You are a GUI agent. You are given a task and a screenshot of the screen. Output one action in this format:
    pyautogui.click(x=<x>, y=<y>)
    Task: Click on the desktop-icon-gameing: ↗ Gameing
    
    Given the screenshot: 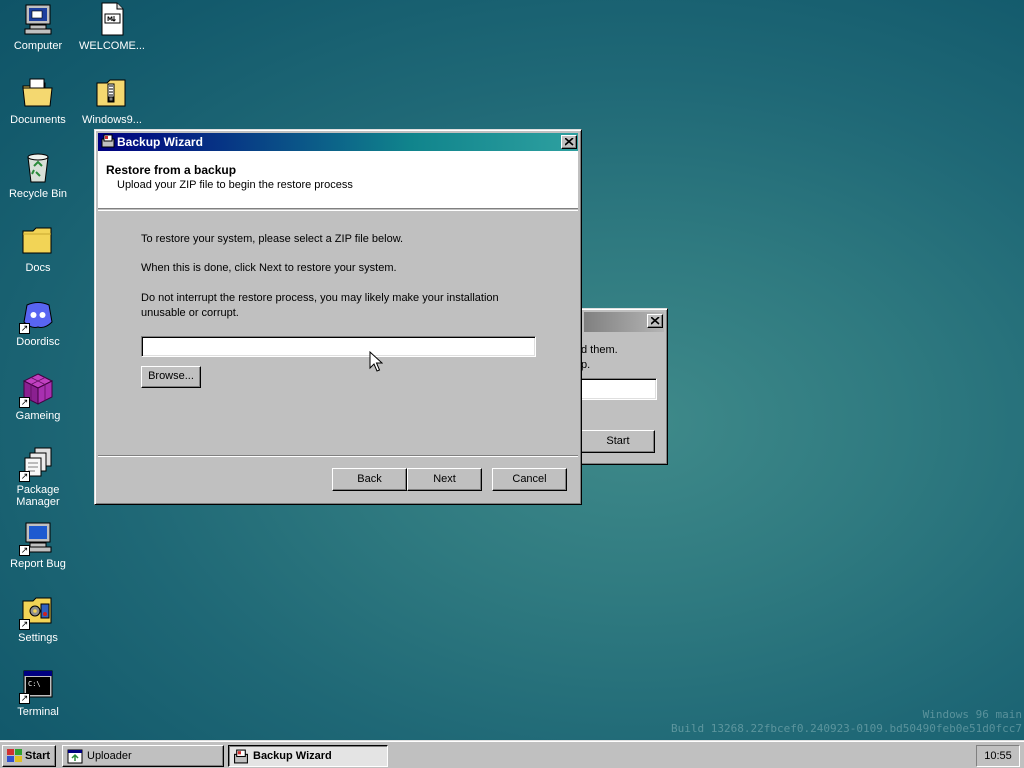 What is the action you would take?
    pyautogui.click(x=38, y=397)
    